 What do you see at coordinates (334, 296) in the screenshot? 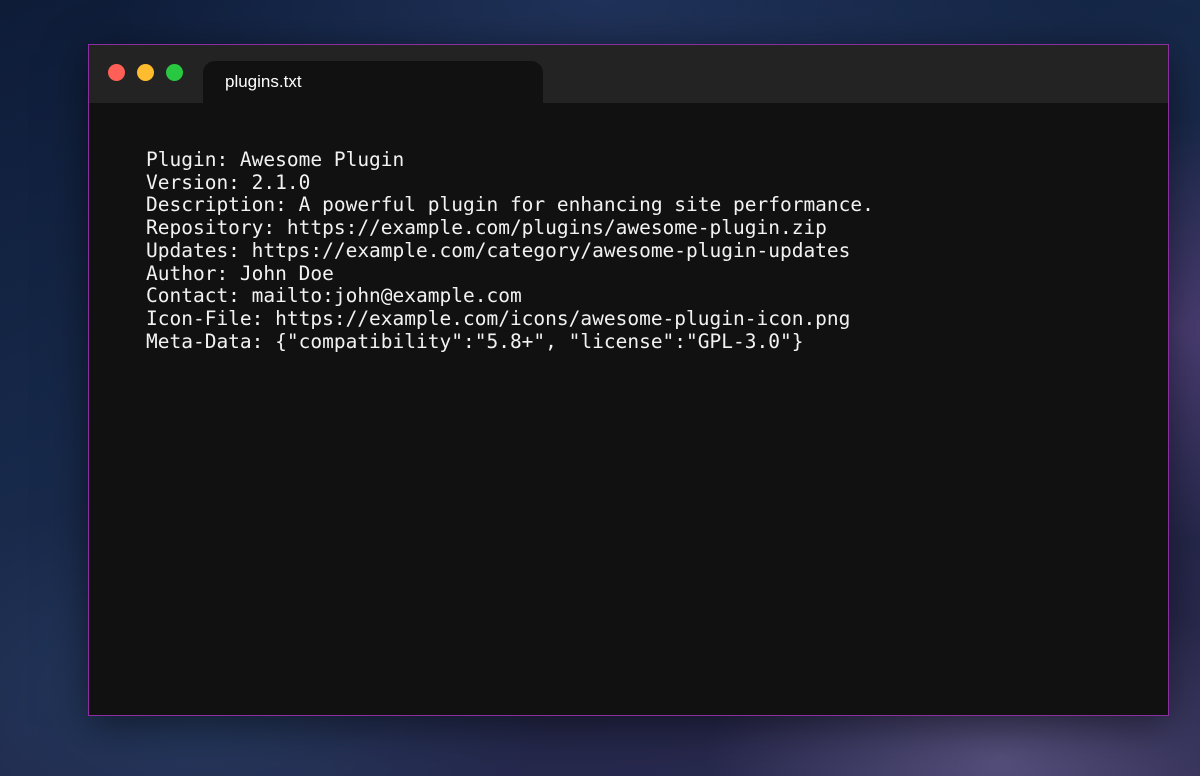
I see `file-line-contact: Contact: mailto:john@example.com` at bounding box center [334, 296].